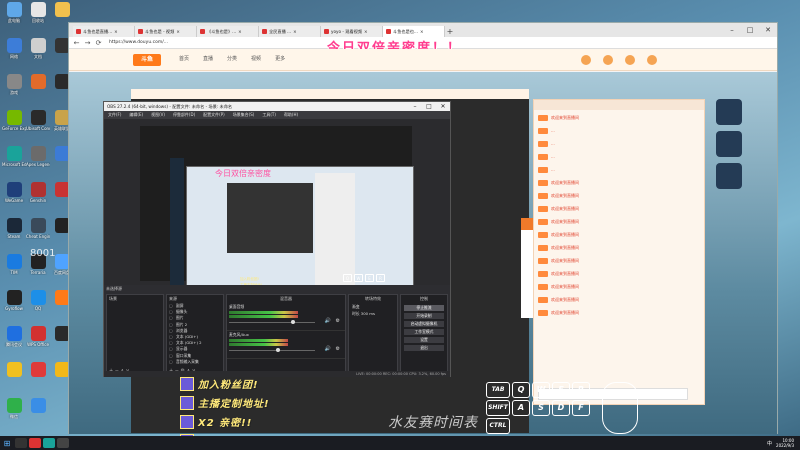  Describe the element at coordinates (158, 115) in the screenshot. I see `obs-menu-item: 视图(V)` at that location.